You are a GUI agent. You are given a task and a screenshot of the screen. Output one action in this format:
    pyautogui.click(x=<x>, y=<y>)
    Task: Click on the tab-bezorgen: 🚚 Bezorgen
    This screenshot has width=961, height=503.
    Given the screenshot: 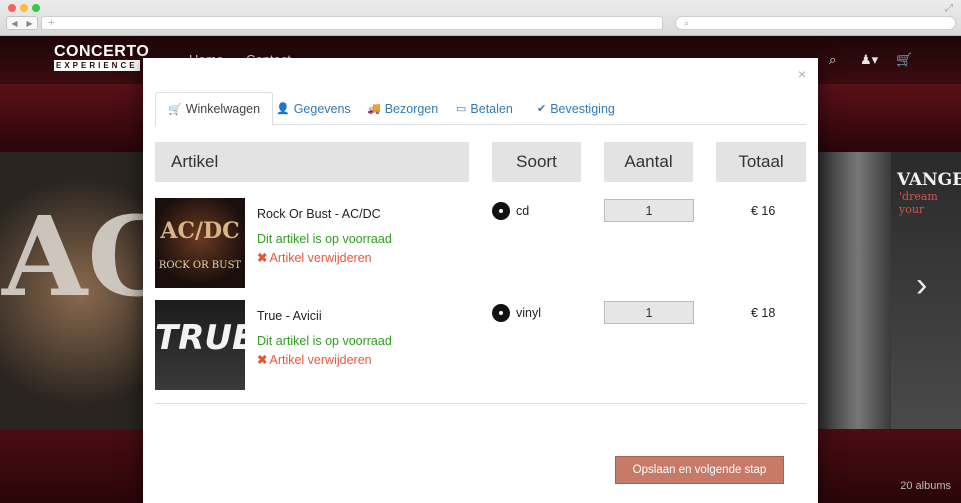 What is the action you would take?
    pyautogui.click(x=402, y=108)
    